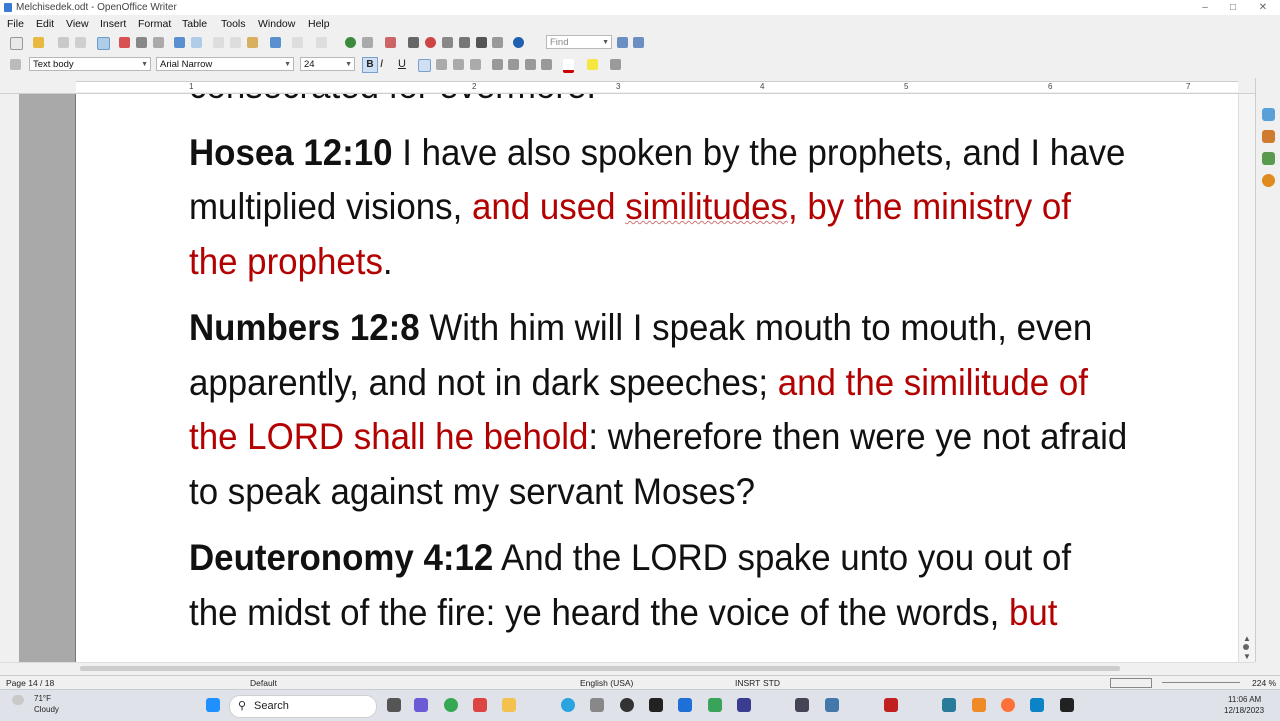  Describe the element at coordinates (45, 24) in the screenshot. I see `menu-edit: Edit` at that location.